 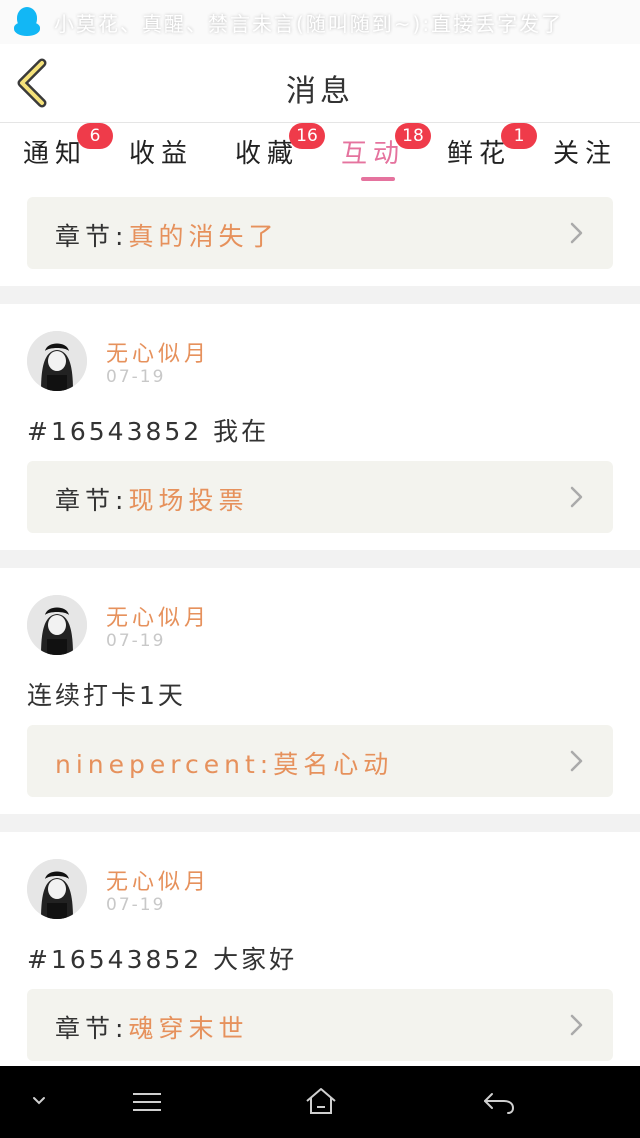 I want to click on tab-badge: 6, so click(x=95, y=136).